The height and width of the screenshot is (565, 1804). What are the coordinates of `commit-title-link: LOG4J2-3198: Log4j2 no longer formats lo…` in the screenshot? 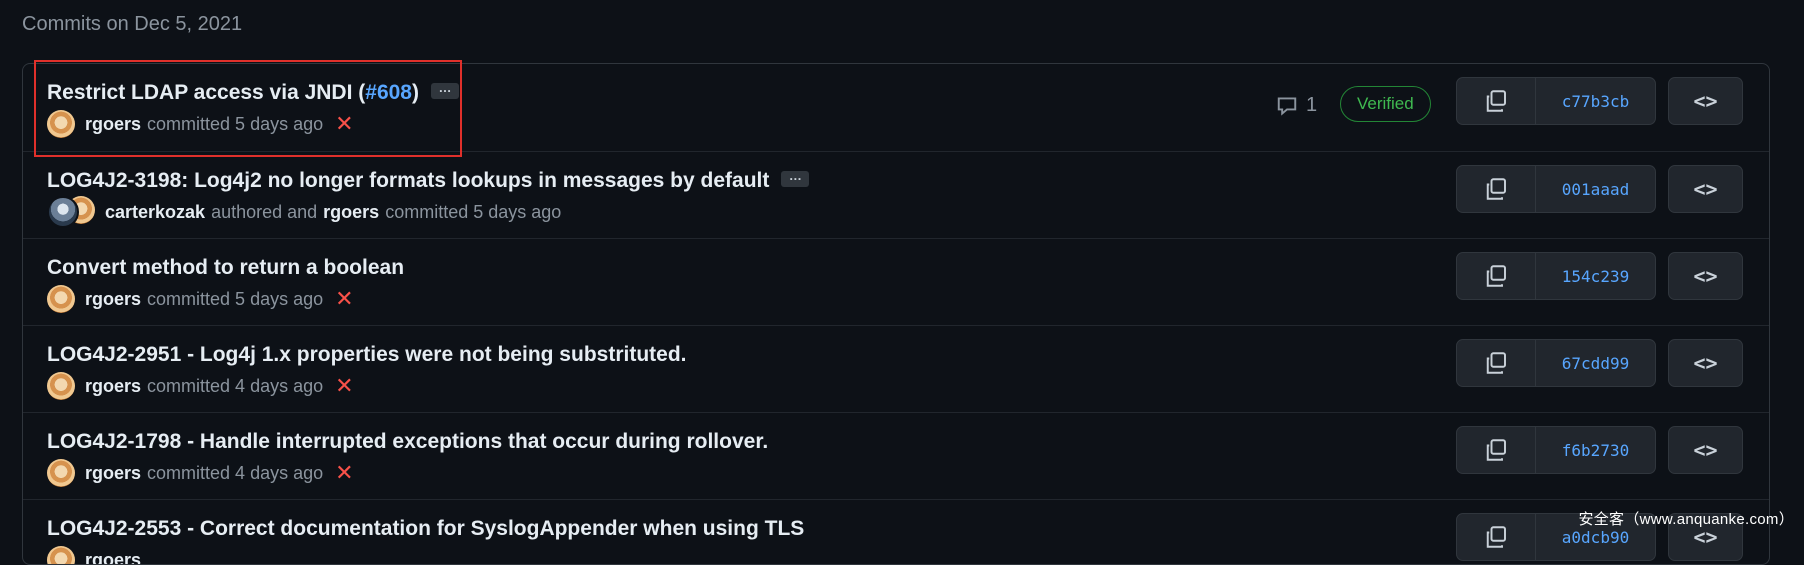 It's located at (408, 180).